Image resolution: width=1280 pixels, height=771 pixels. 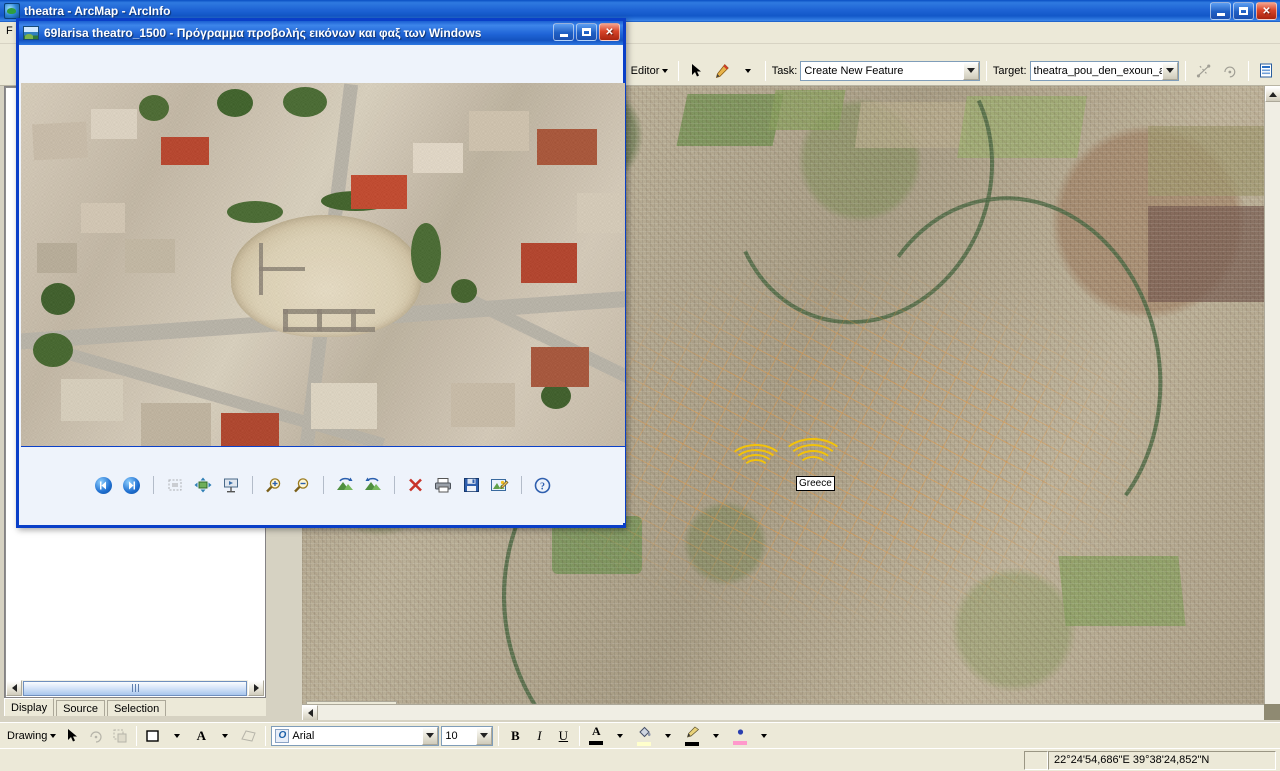 I want to click on font-size-combobox: 10, so click(x=467, y=735).